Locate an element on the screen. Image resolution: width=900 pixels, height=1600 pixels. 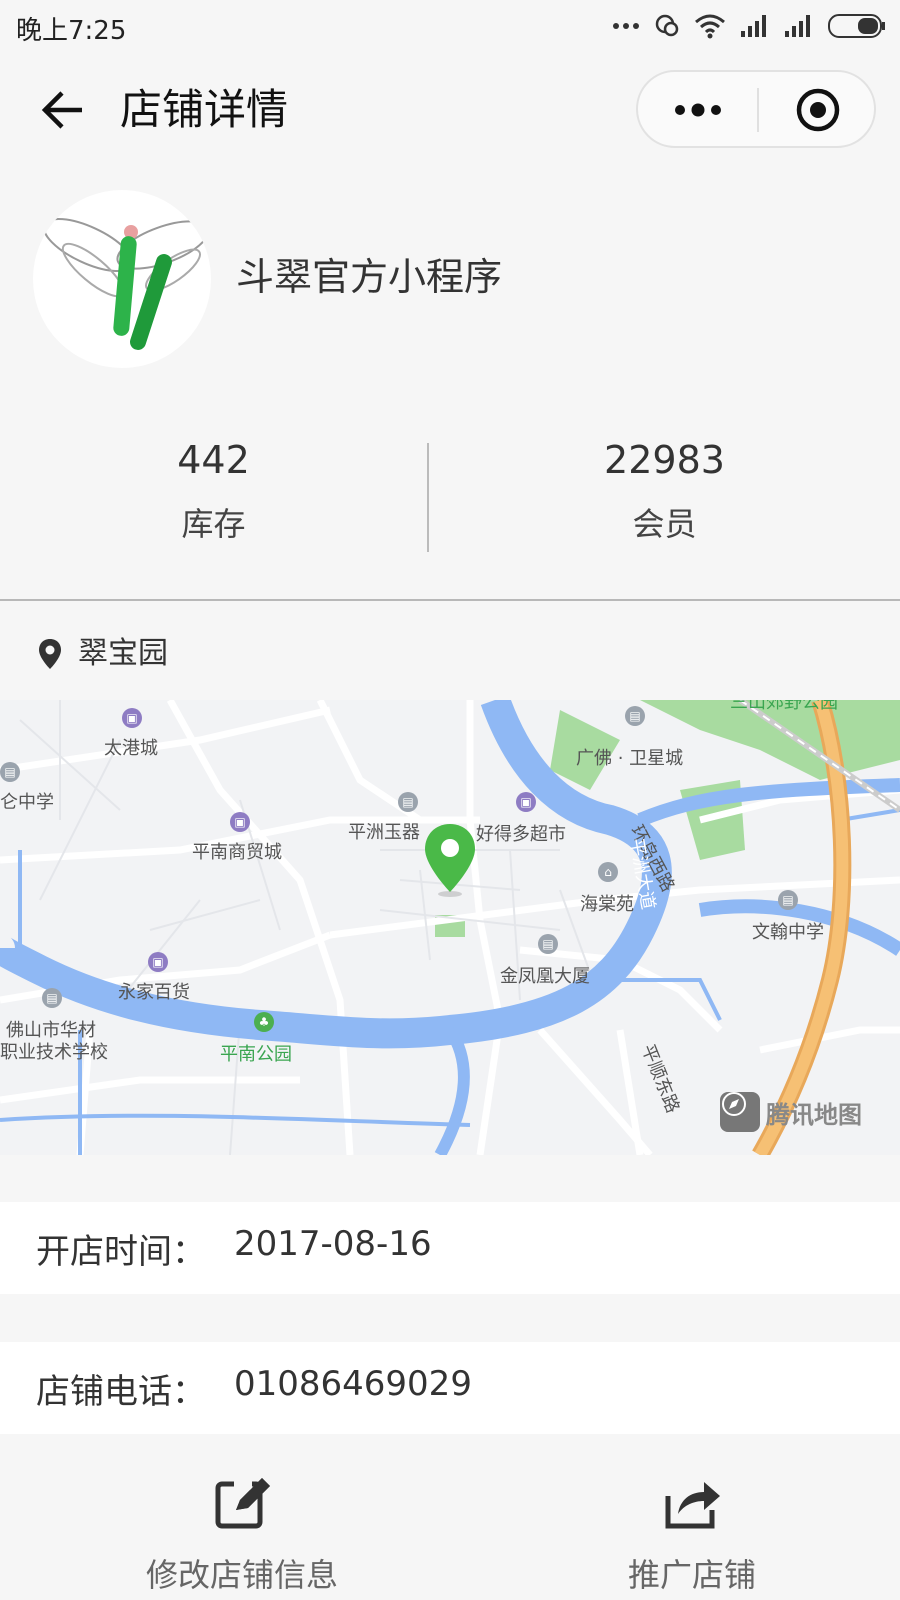
share-icon is located at coordinates (692, 1505).